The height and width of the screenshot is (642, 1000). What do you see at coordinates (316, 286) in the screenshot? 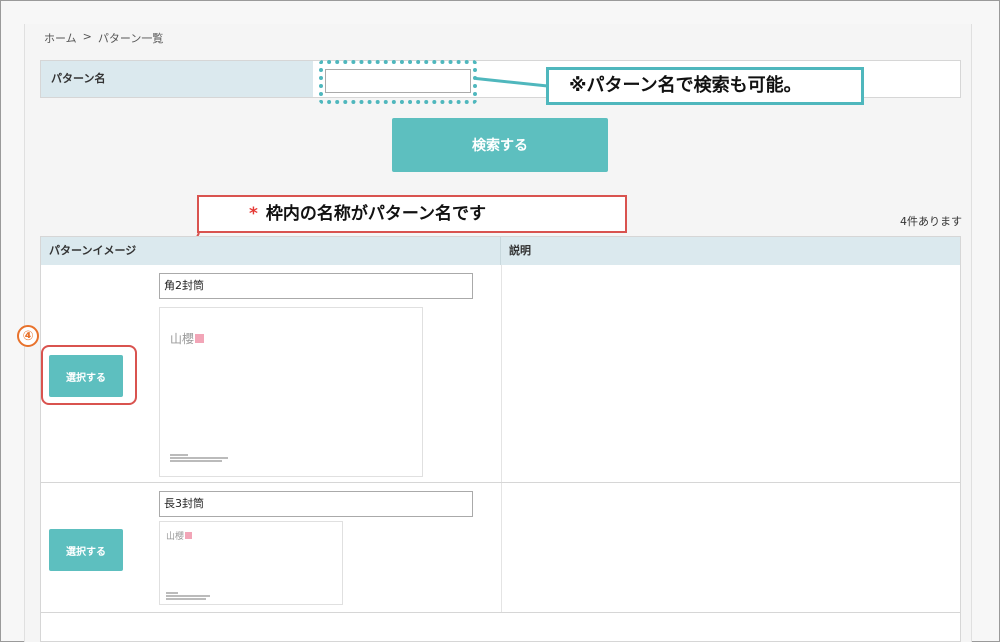
I see `pattern-name-field: 角2封筒` at bounding box center [316, 286].